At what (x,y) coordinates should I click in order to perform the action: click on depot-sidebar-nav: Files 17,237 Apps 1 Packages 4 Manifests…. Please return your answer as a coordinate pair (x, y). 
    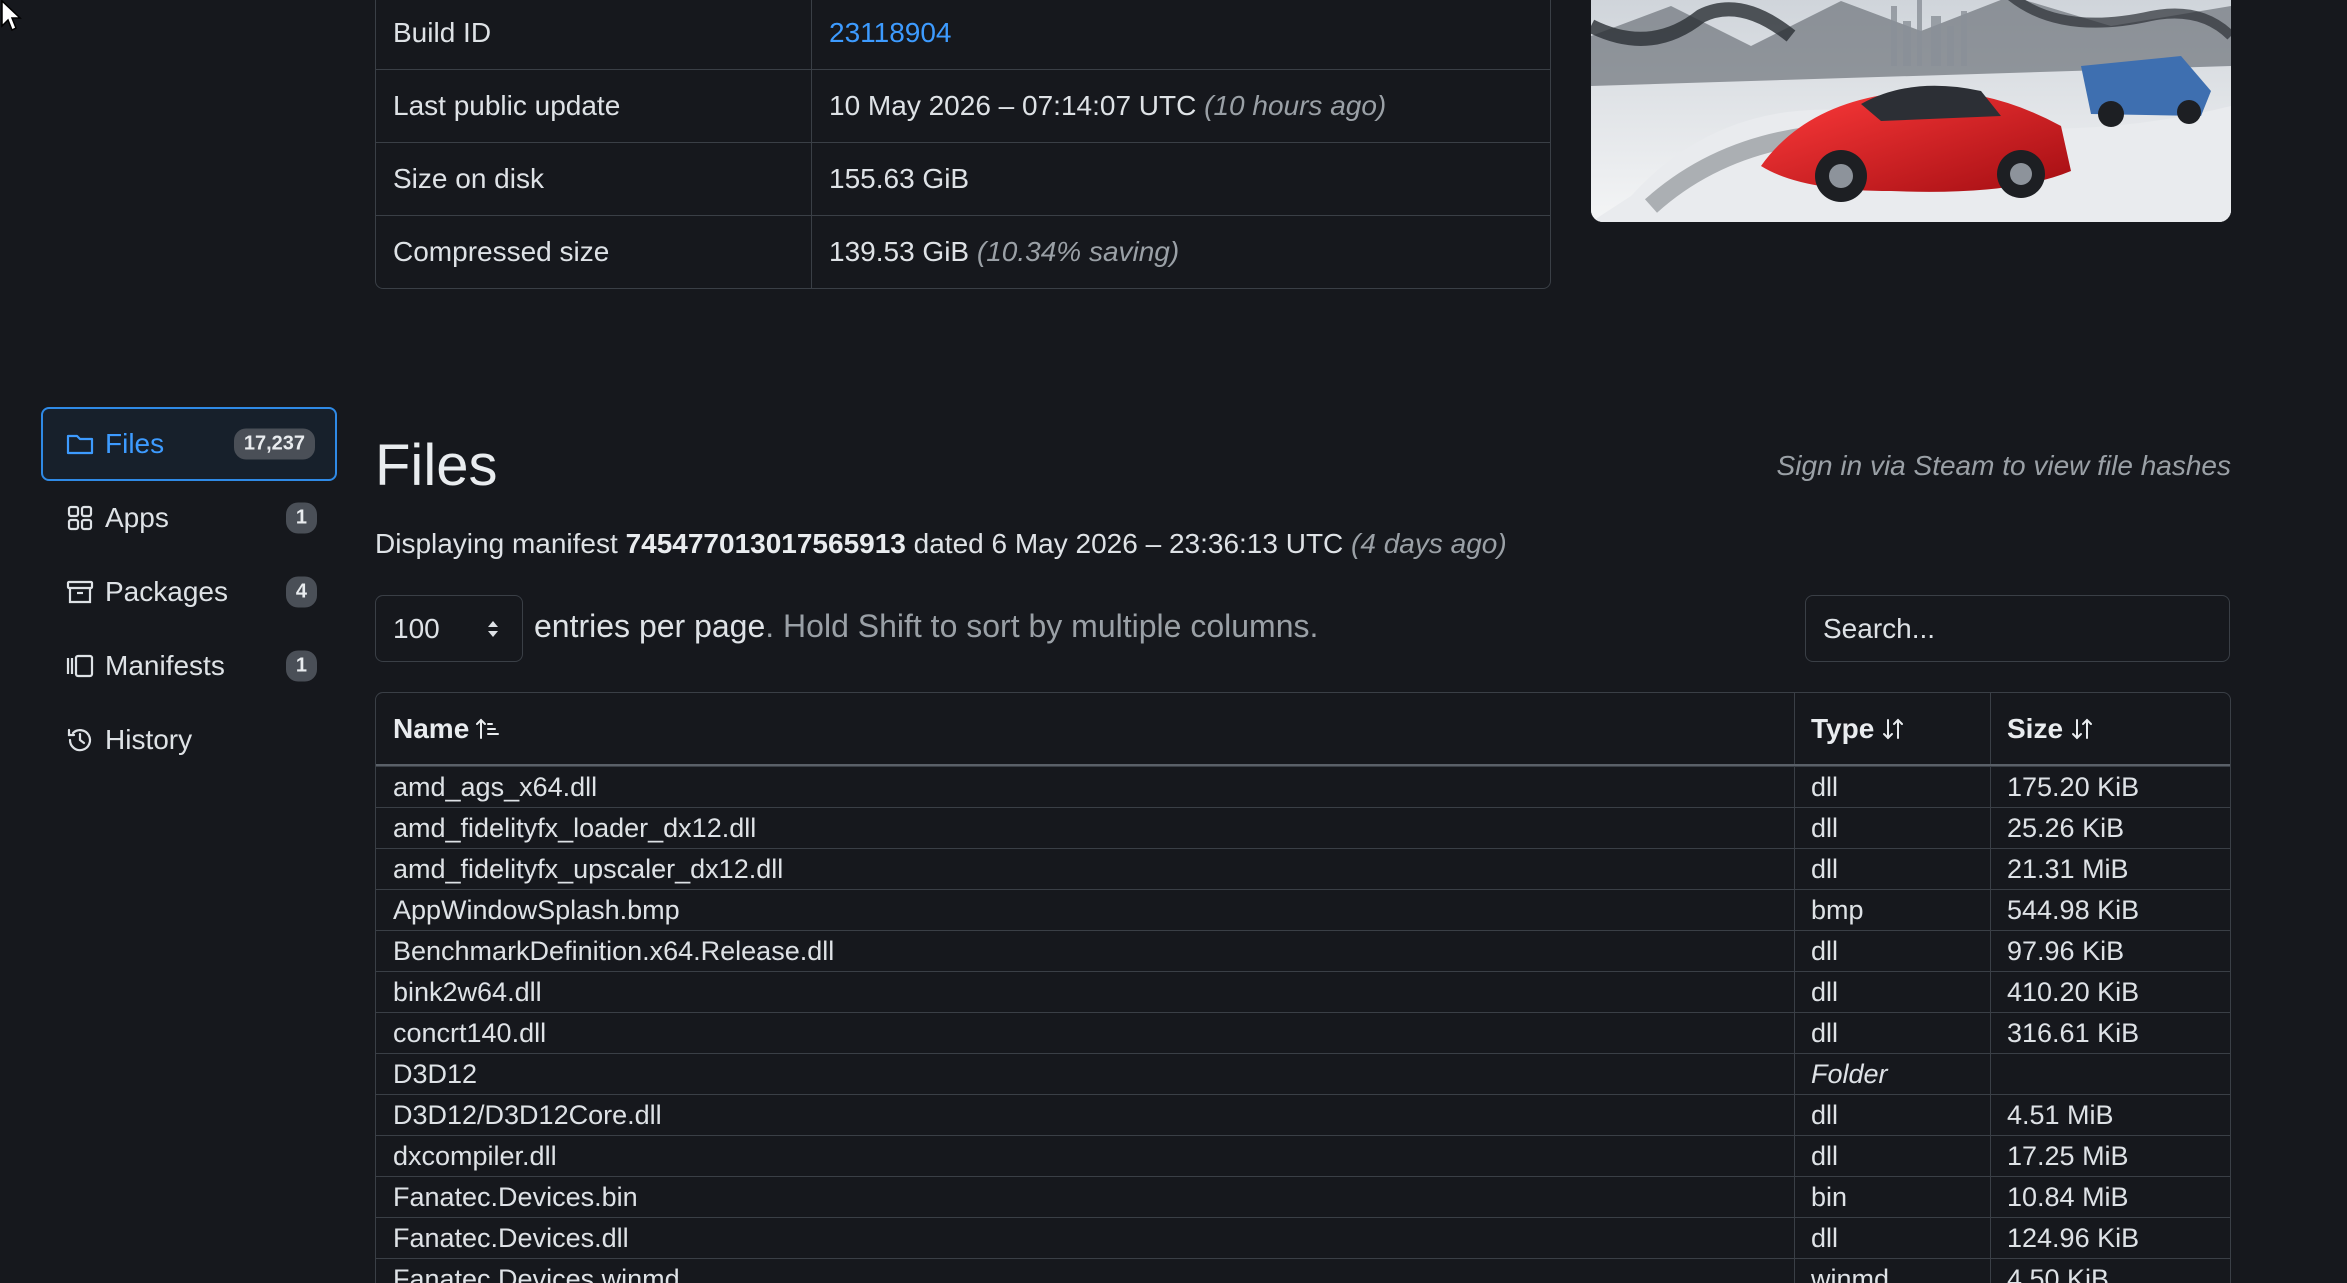
    Looking at the image, I should click on (189, 592).